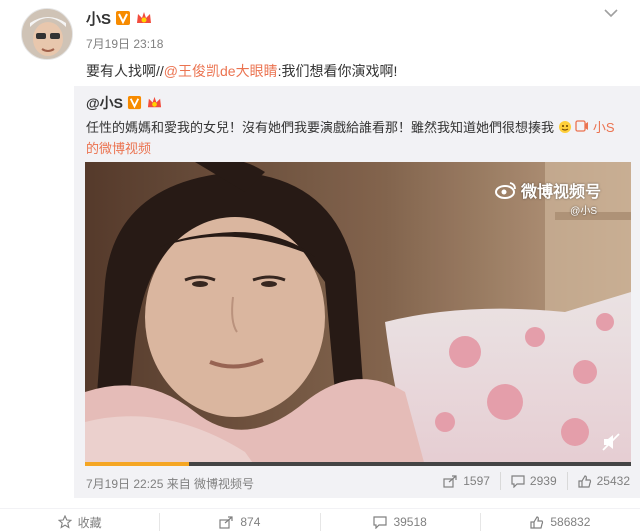 The width and height of the screenshot is (640, 532). I want to click on watermark-sub: @小S, so click(583, 211).